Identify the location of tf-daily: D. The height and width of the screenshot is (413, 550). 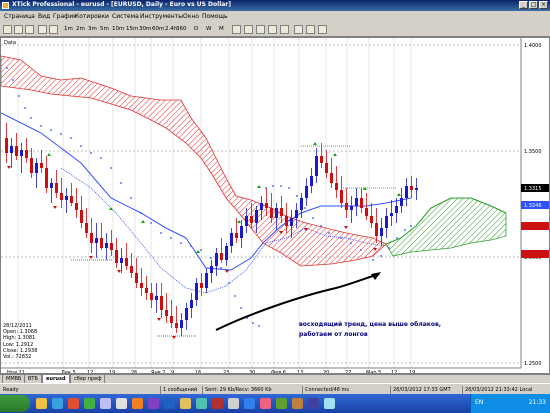
(196, 29).